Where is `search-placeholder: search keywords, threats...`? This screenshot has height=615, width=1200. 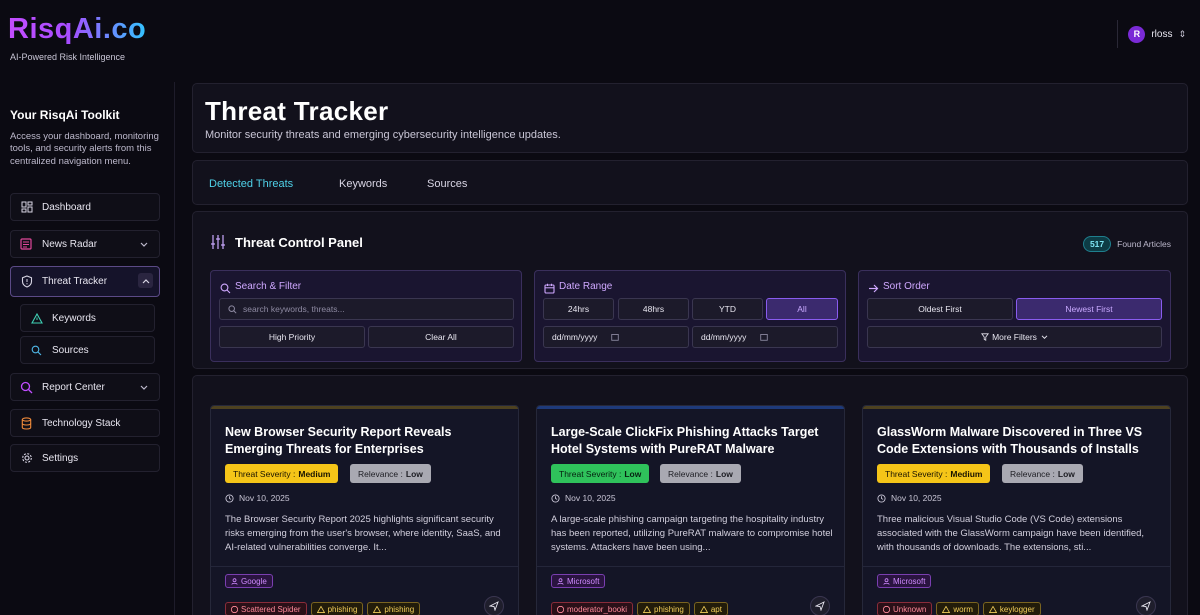
search-placeholder: search keywords, threats... is located at coordinates (294, 309).